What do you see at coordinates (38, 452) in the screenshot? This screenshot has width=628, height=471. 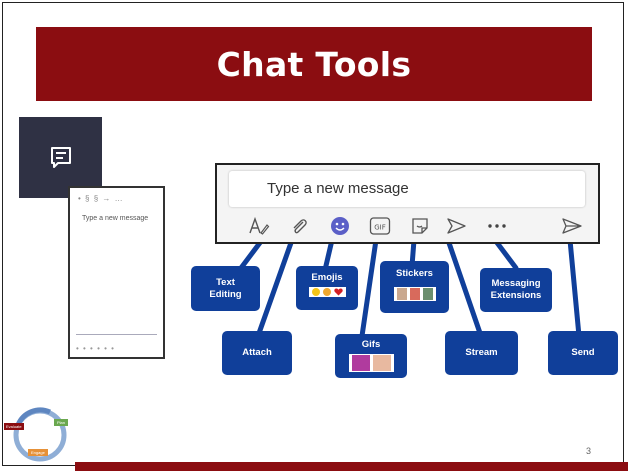 I see `logo-engage-label: Engage` at bounding box center [38, 452].